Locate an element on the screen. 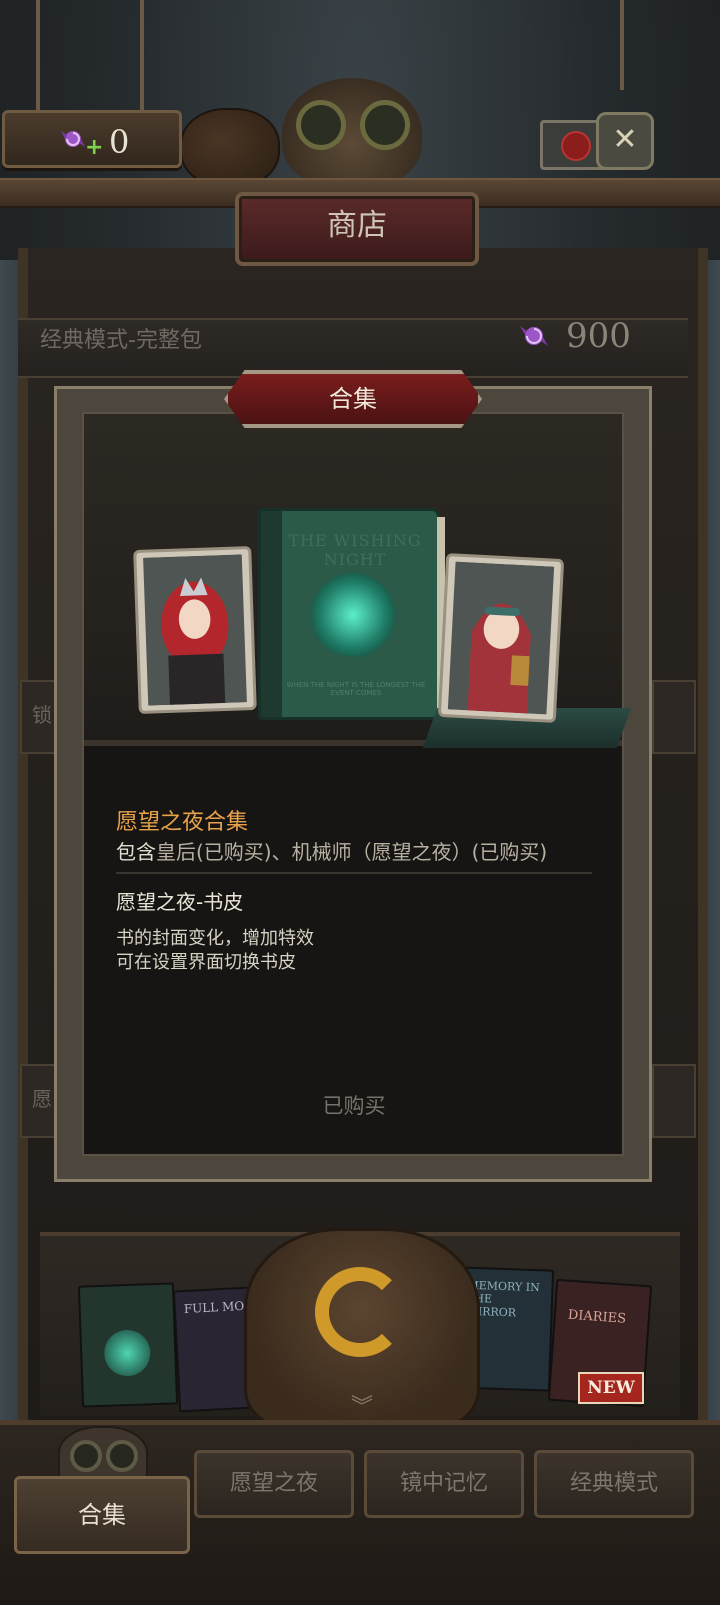 This screenshot has height=1605, width=720. page-title: 商店 is located at coordinates (357, 229).